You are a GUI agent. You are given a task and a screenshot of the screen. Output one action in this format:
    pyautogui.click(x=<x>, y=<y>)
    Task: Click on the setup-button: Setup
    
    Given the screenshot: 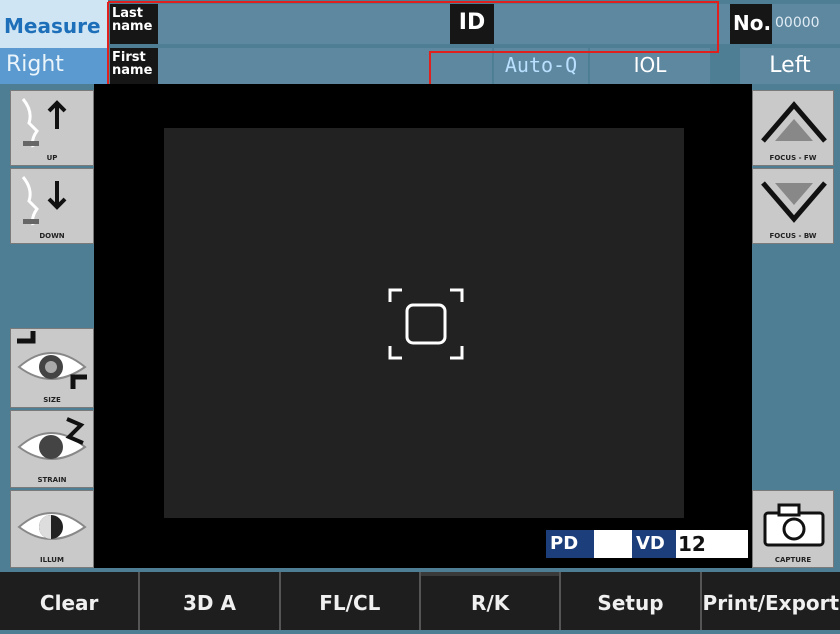 What is the action you would take?
    pyautogui.click(x=631, y=601)
    